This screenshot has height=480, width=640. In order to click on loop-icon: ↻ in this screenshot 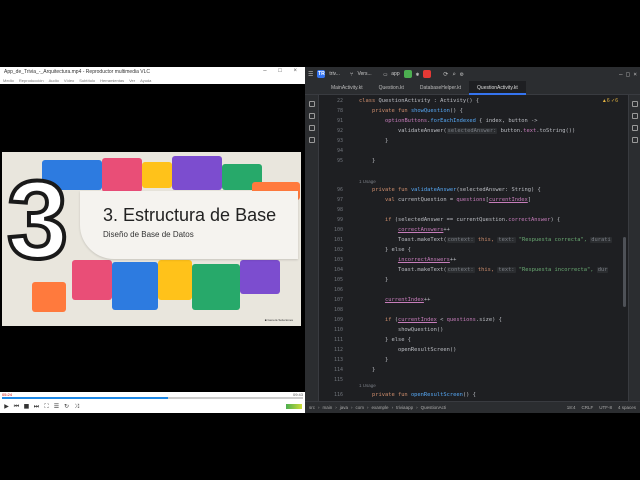, I will do `click(66, 406)`.